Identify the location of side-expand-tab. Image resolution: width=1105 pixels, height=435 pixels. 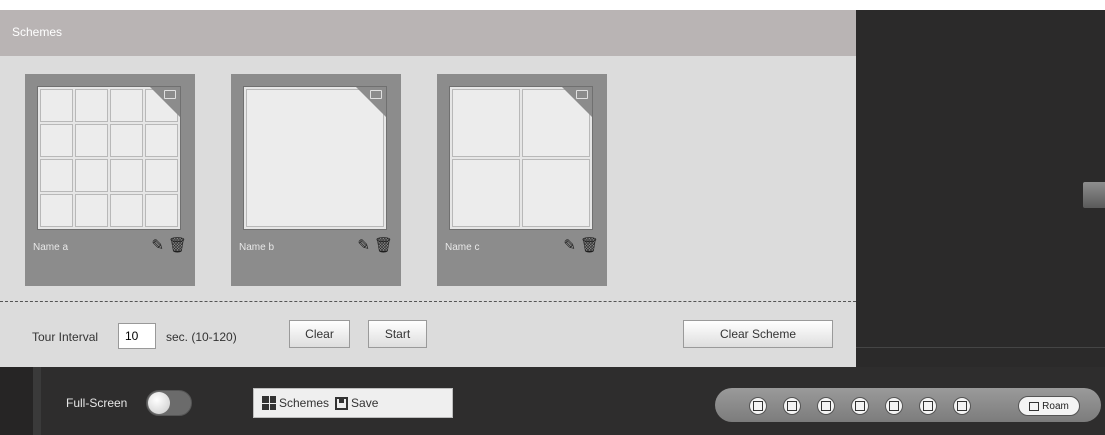
(1094, 195).